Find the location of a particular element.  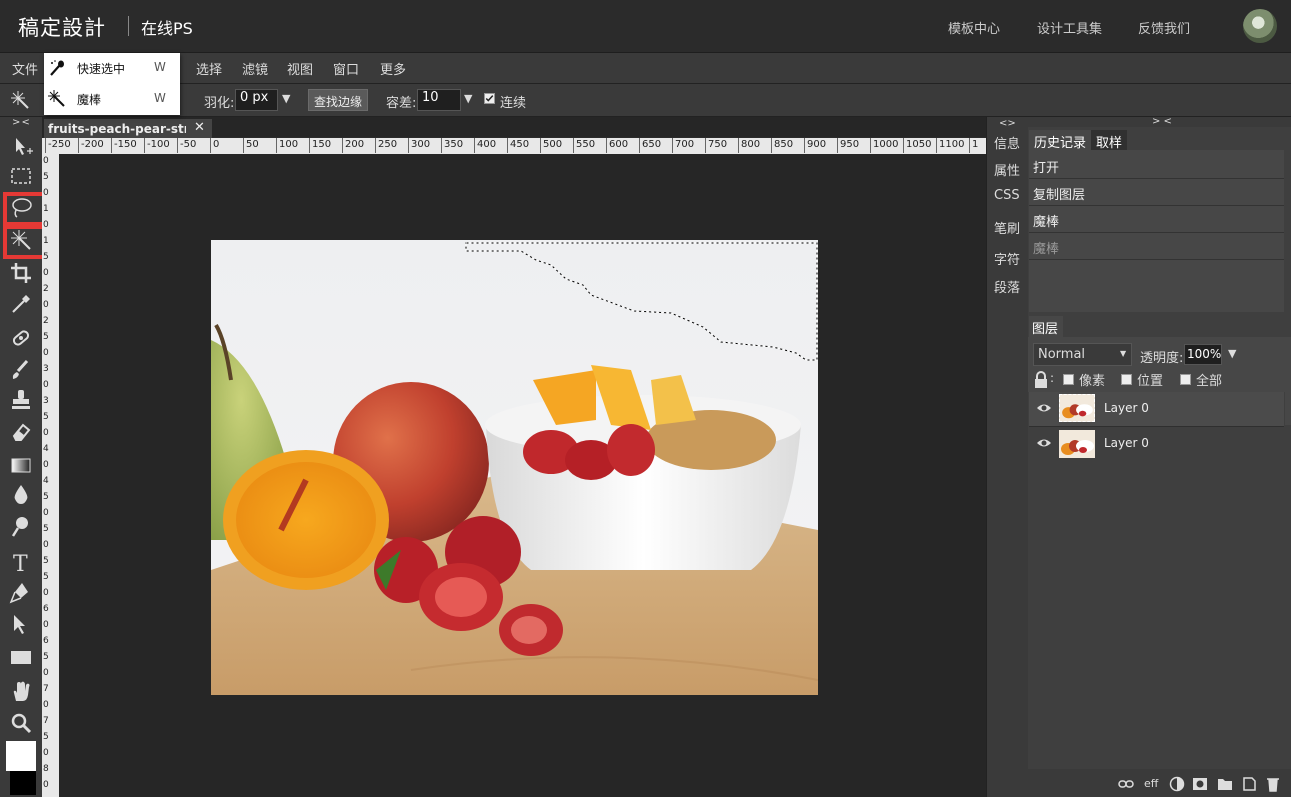

tab-history: 历史记录 is located at coordinates (1060, 140).